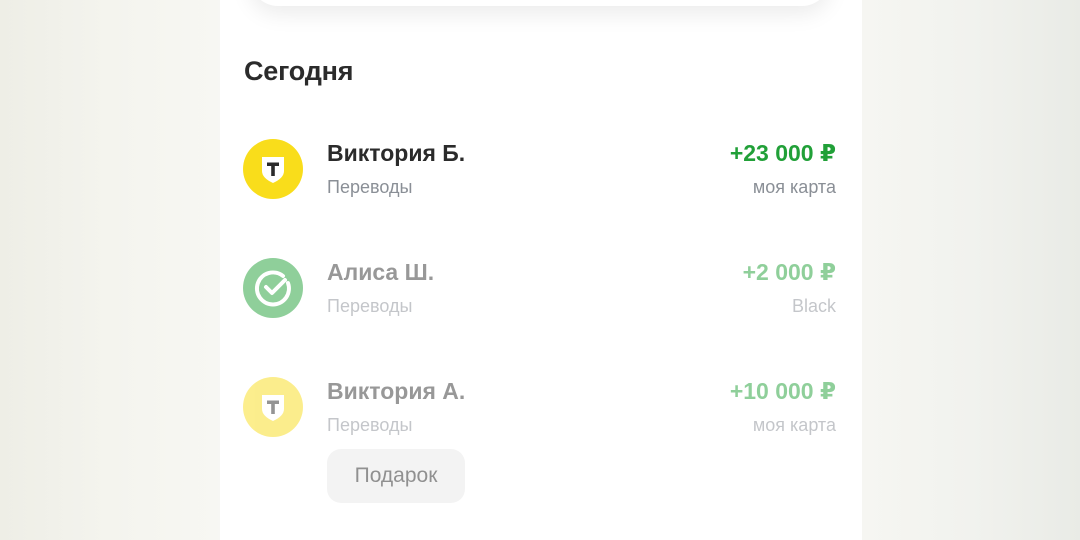 The width and height of the screenshot is (1080, 540). What do you see at coordinates (541, 290) in the screenshot?
I see `transaction-row: Алиса Ш. Переводы +2 000 ₽ Black` at bounding box center [541, 290].